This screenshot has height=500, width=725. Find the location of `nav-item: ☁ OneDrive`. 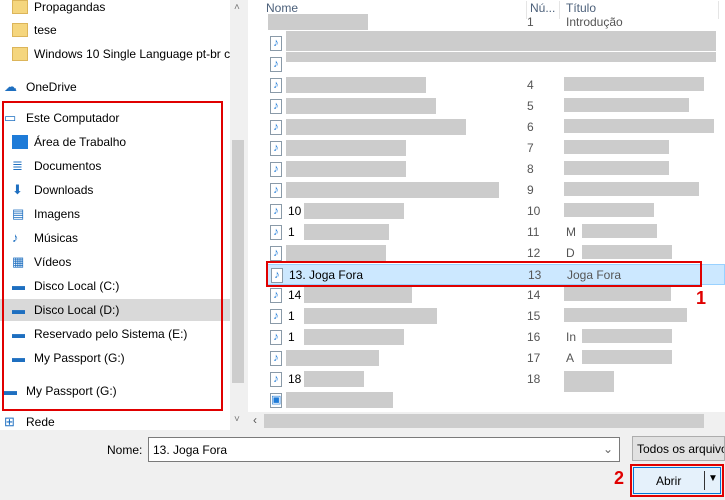

nav-item: ☁ OneDrive is located at coordinates (115, 87).